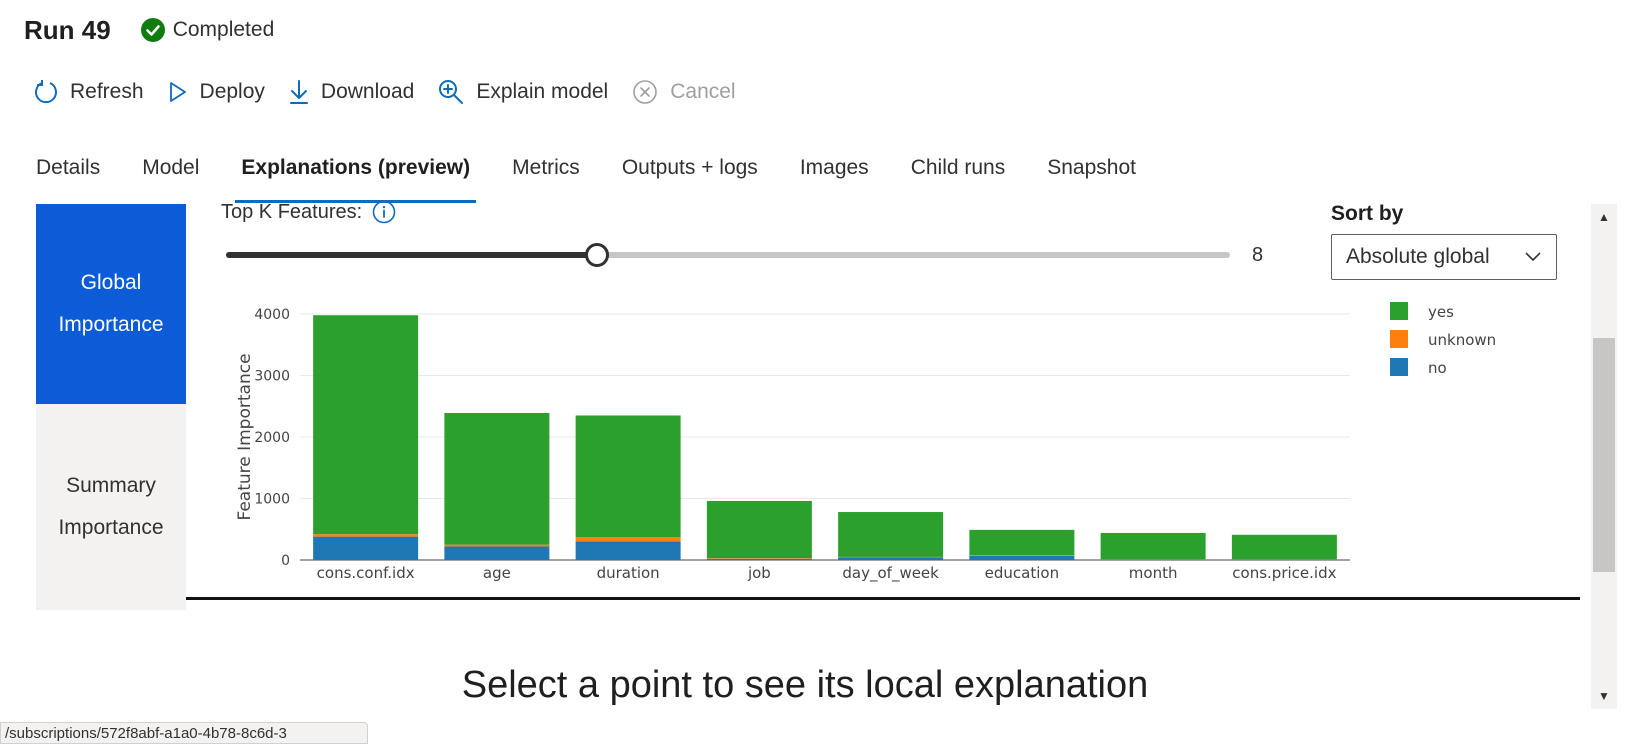  What do you see at coordinates (958, 177) in the screenshot?
I see `tab-child-runs: Child runs` at bounding box center [958, 177].